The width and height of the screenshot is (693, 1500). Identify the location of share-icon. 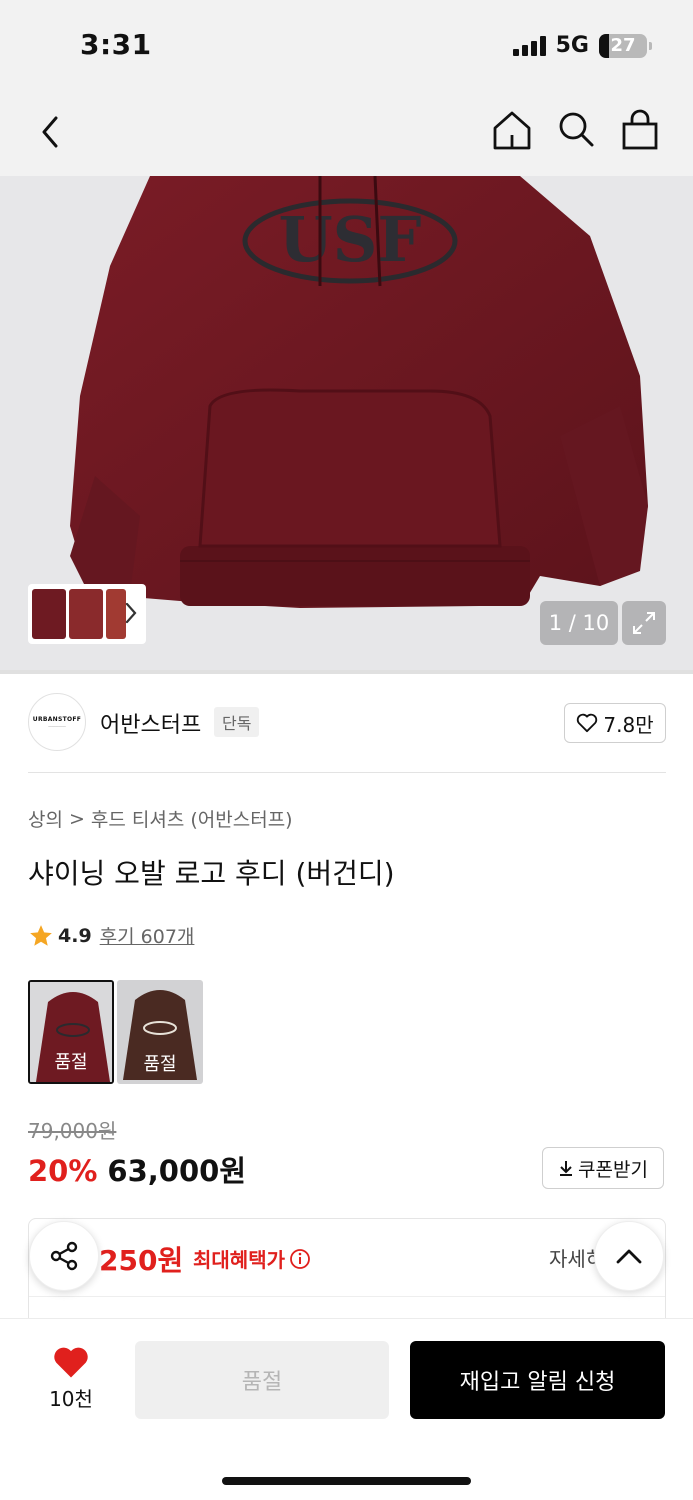
(64, 1256).